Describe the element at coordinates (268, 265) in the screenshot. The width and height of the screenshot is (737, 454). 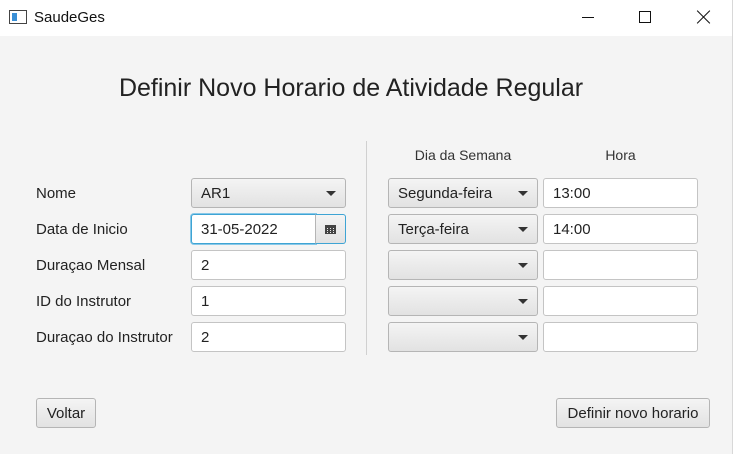
I see `duracao-mensal-field: 2` at that location.